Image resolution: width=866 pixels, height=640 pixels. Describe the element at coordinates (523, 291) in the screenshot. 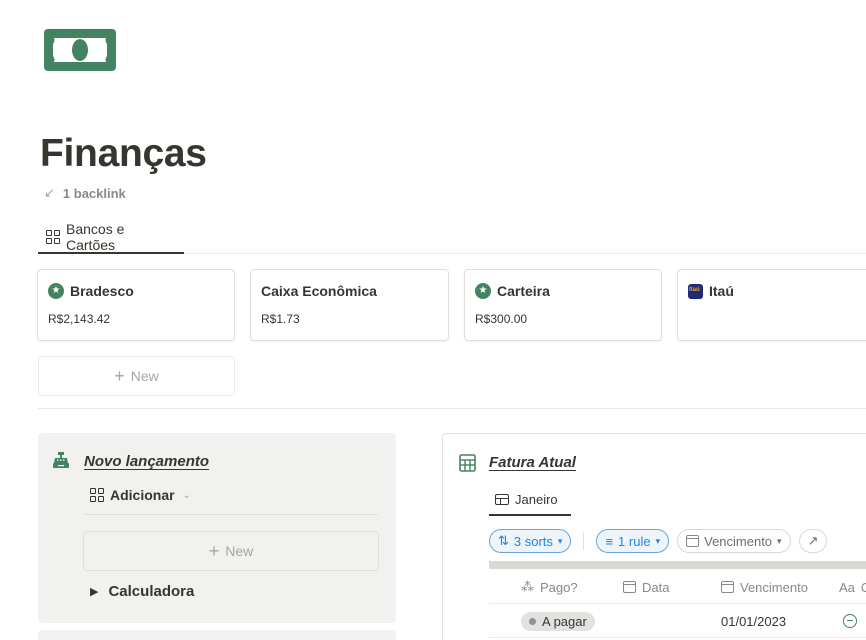

I see `card-title-text: Carteira` at that location.